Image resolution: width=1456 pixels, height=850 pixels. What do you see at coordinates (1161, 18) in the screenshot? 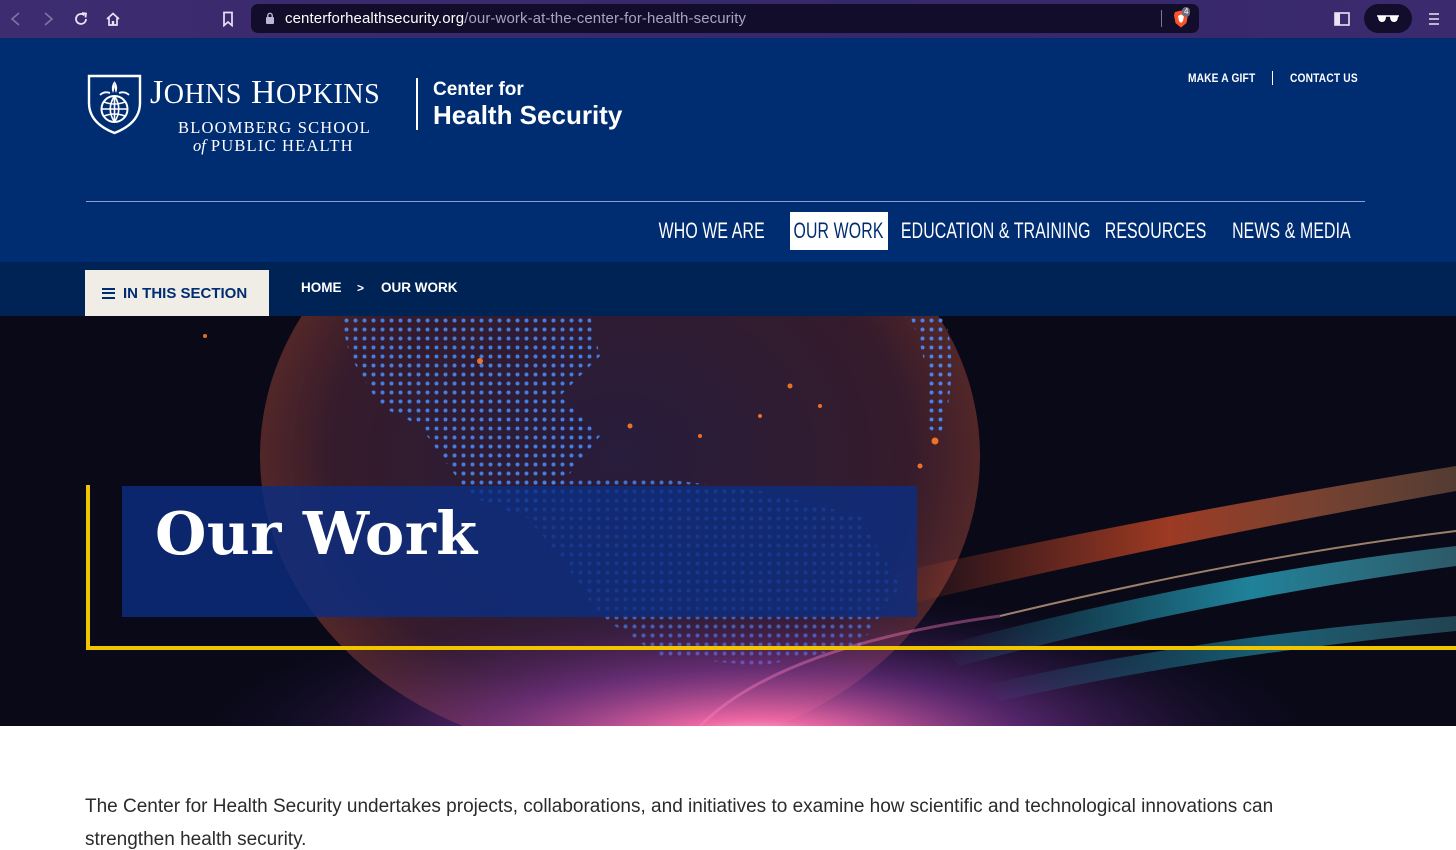
I see `url-divider` at bounding box center [1161, 18].